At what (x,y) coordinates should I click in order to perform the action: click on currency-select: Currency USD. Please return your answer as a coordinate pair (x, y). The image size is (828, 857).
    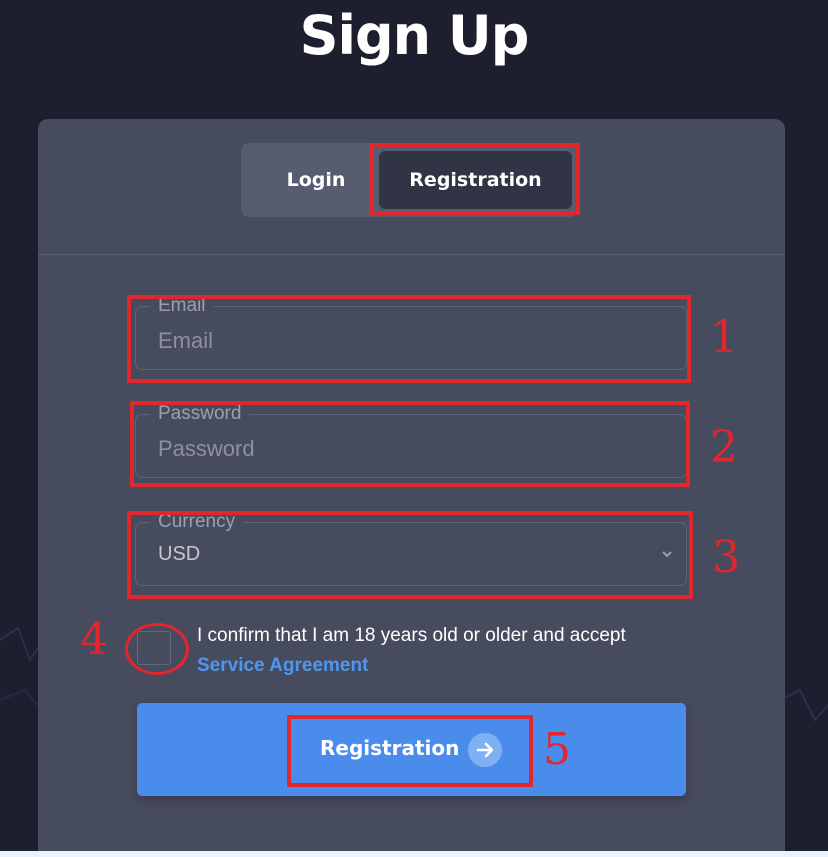
    Looking at the image, I should click on (411, 548).